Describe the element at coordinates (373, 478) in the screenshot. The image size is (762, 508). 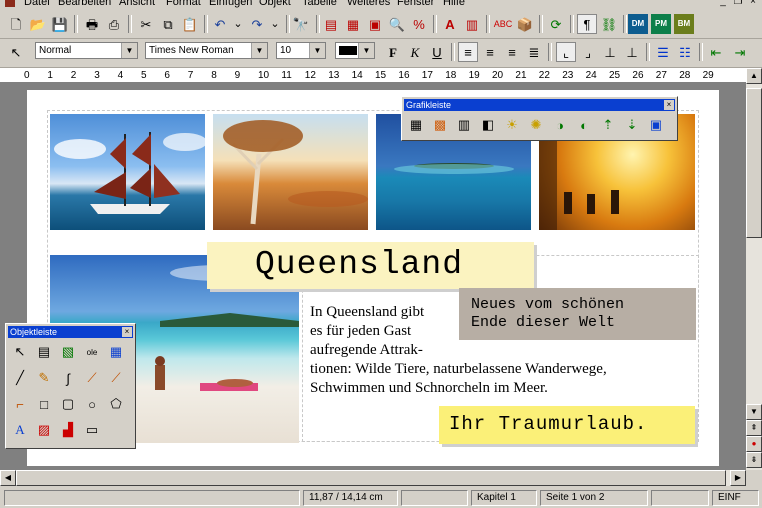
I see `horizontal-scrollbar: ◀ ▶` at that location.